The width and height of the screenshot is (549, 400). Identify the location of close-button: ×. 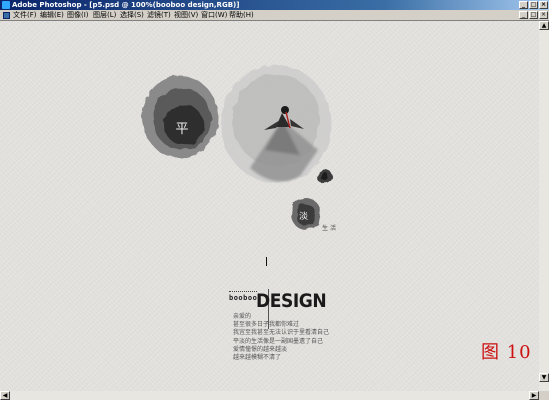
(543, 5).